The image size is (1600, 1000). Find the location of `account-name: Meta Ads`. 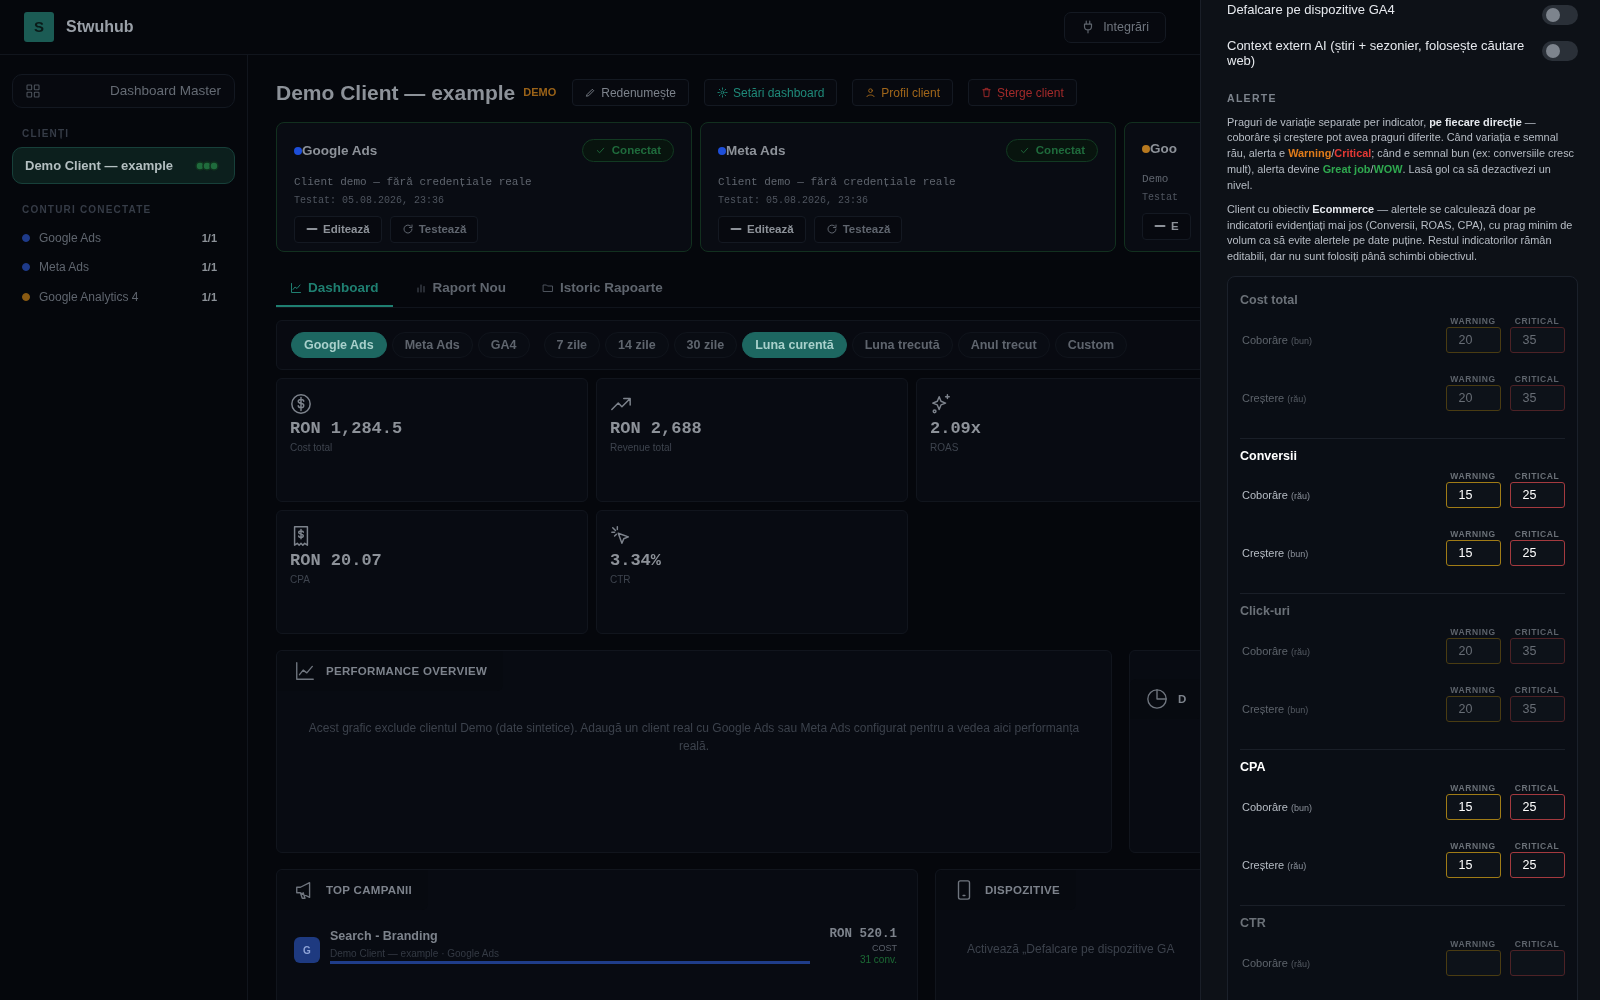

account-name: Meta Ads is located at coordinates (64, 267).